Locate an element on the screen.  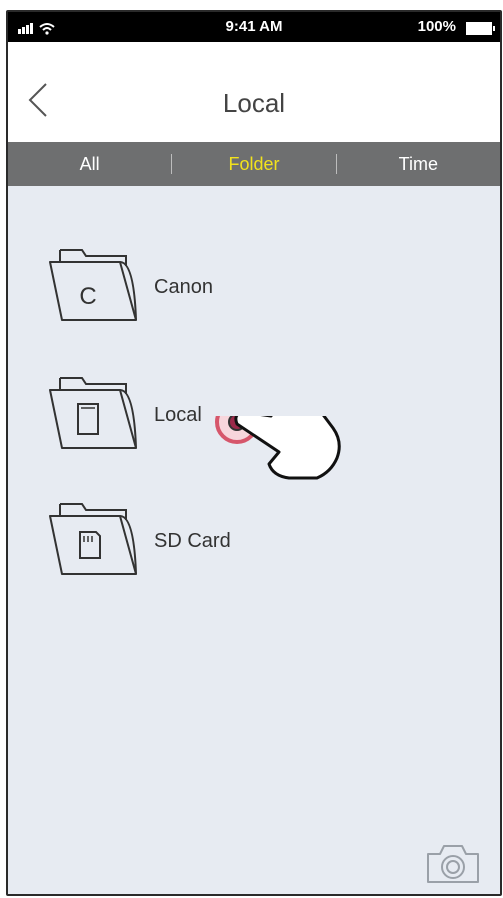
folder-sd-card-icon is located at coordinates (93, 539).